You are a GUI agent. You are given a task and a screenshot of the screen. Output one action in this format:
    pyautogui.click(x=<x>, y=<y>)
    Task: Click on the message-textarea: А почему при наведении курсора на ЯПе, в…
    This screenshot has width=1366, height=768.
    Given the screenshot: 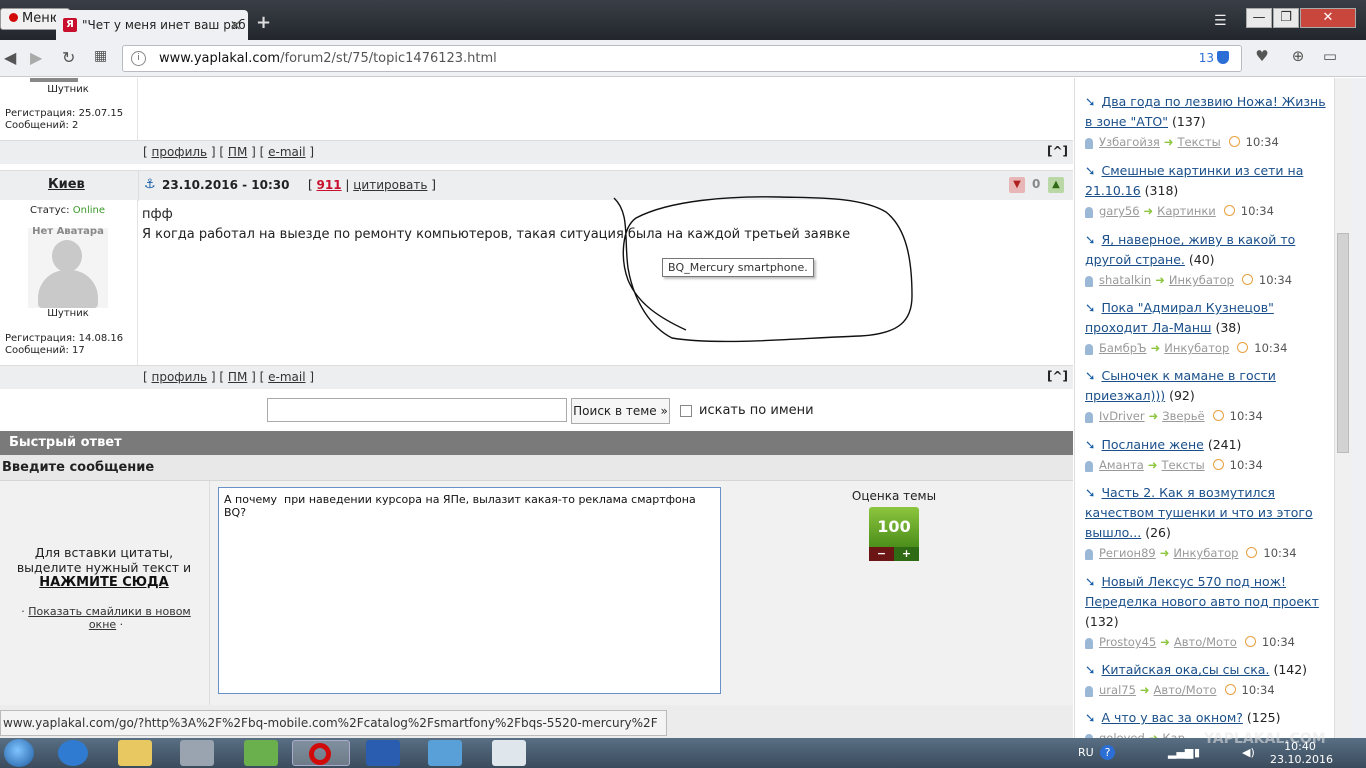 What is the action you would take?
    pyautogui.click(x=469, y=590)
    